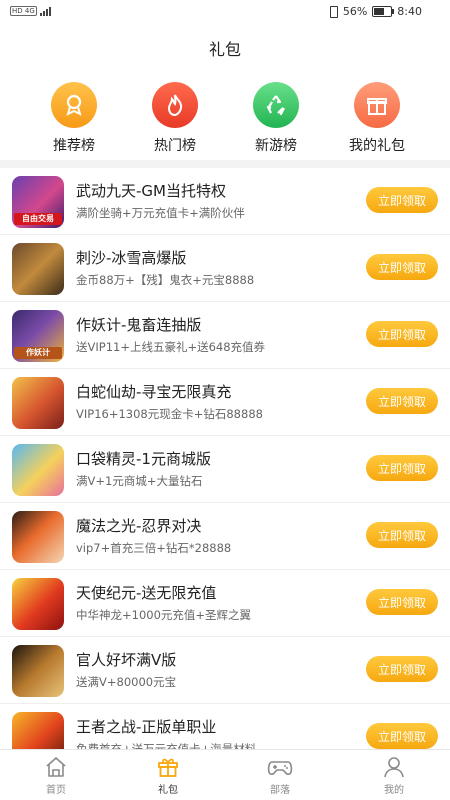 The width and height of the screenshot is (450, 800). I want to click on category-label: 热门榜, so click(175, 146).